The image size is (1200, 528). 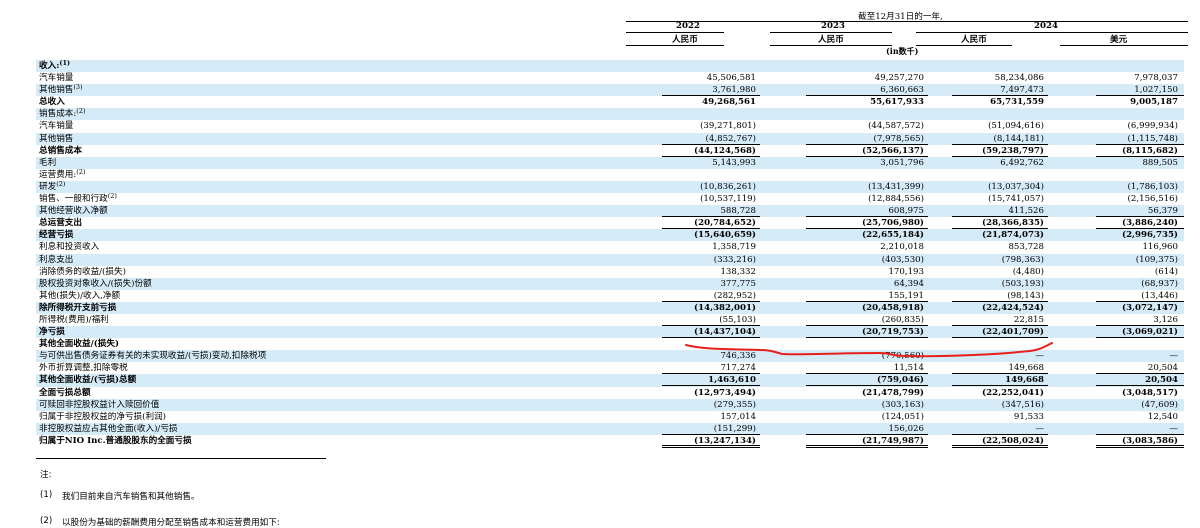 I want to click on row-label: 股权投资对象收入/(损失)份额, so click(x=95, y=284).